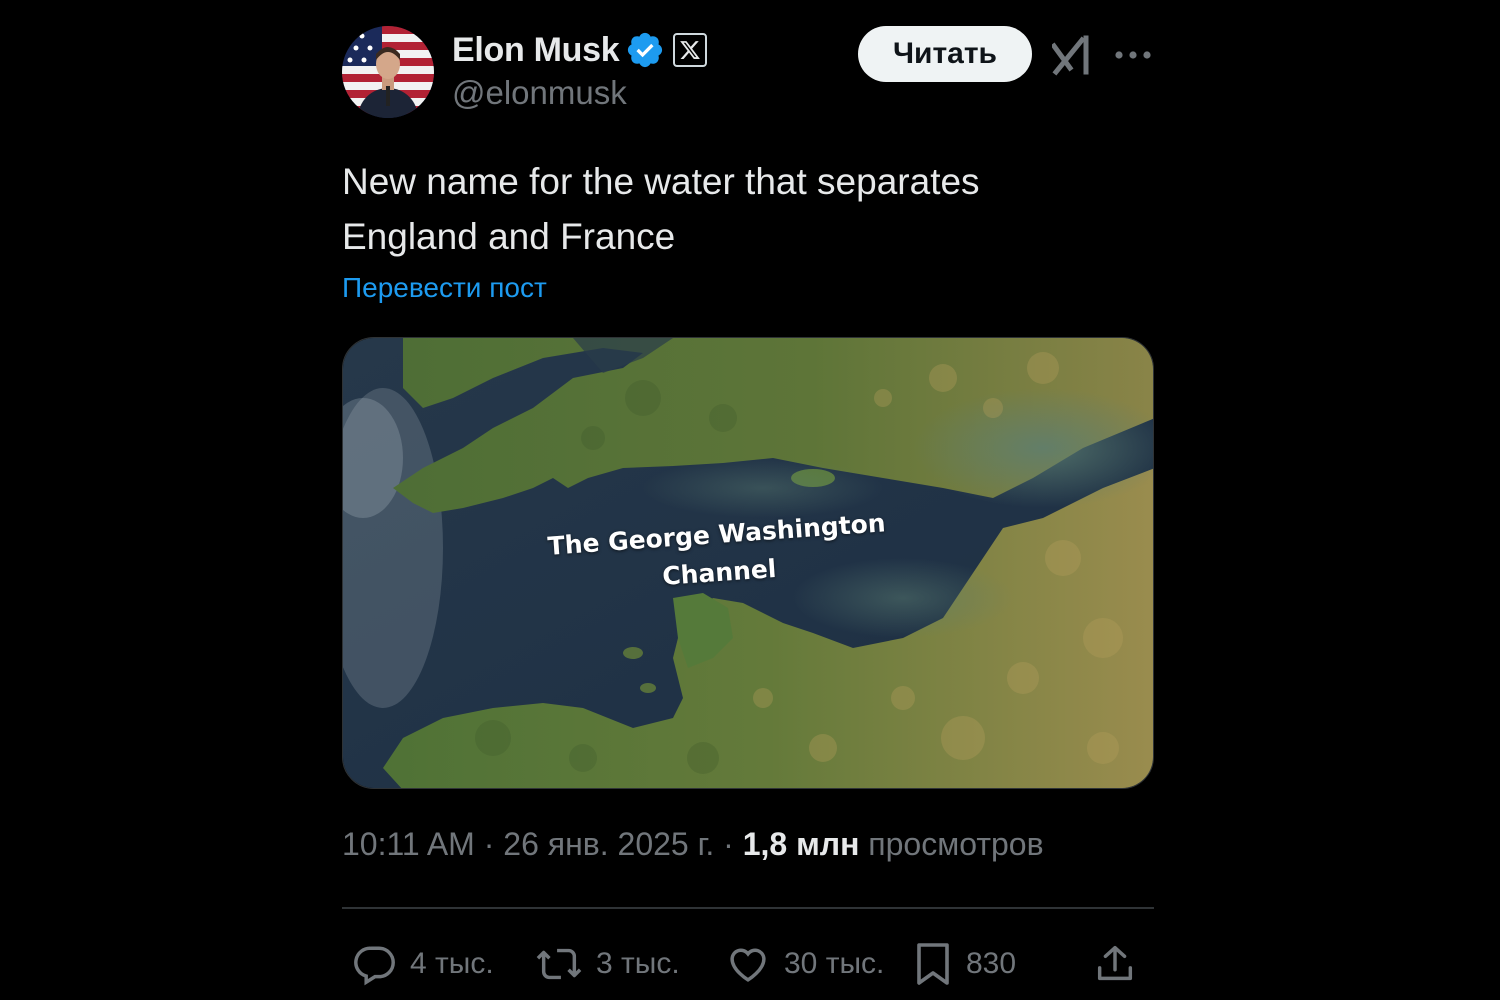  I want to click on avatar, so click(388, 72).